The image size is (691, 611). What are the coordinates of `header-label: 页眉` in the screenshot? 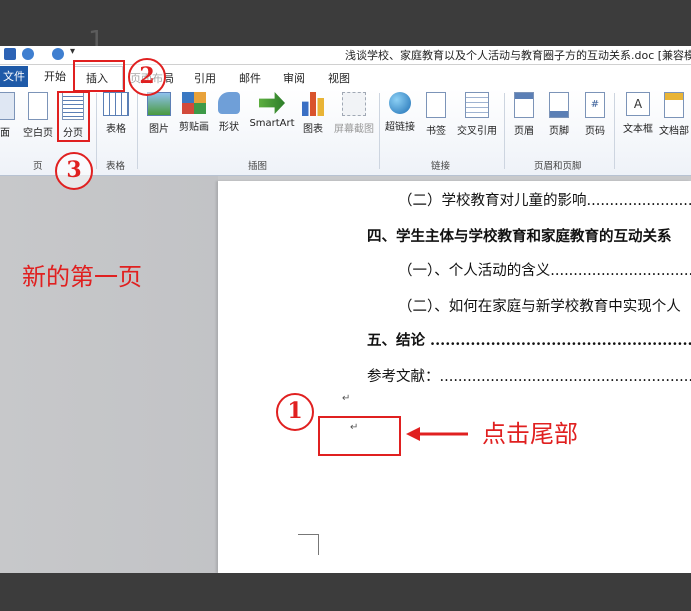 It's located at (524, 131).